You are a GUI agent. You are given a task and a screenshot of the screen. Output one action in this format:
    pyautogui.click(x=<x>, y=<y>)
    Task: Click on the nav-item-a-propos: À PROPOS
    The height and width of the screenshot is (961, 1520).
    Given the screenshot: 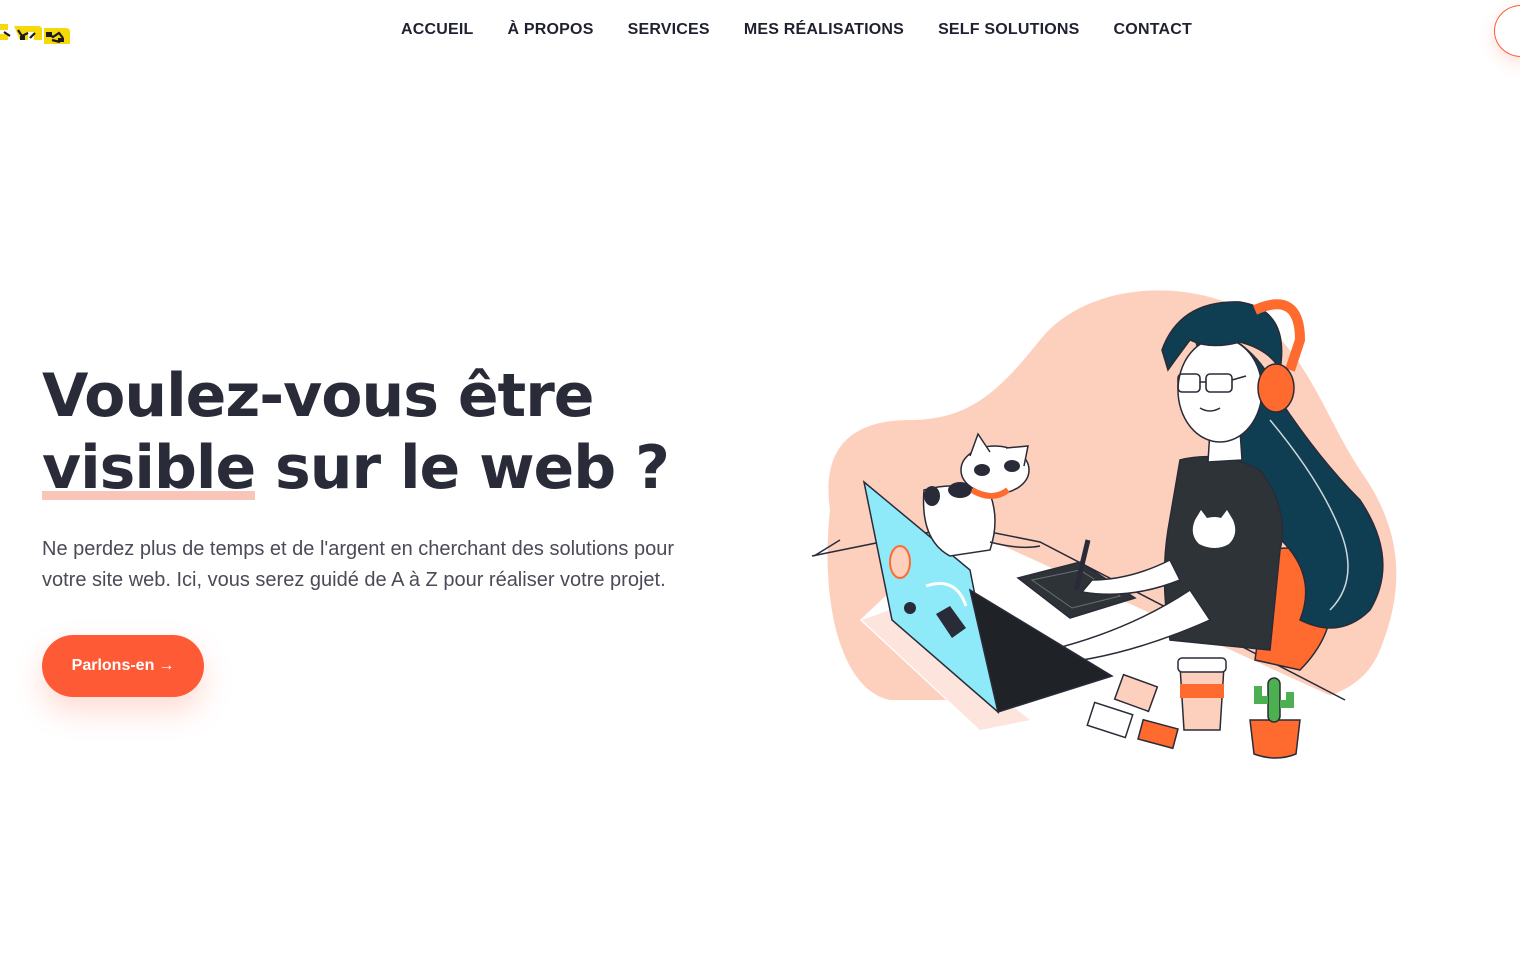 What is the action you would take?
    pyautogui.click(x=551, y=30)
    